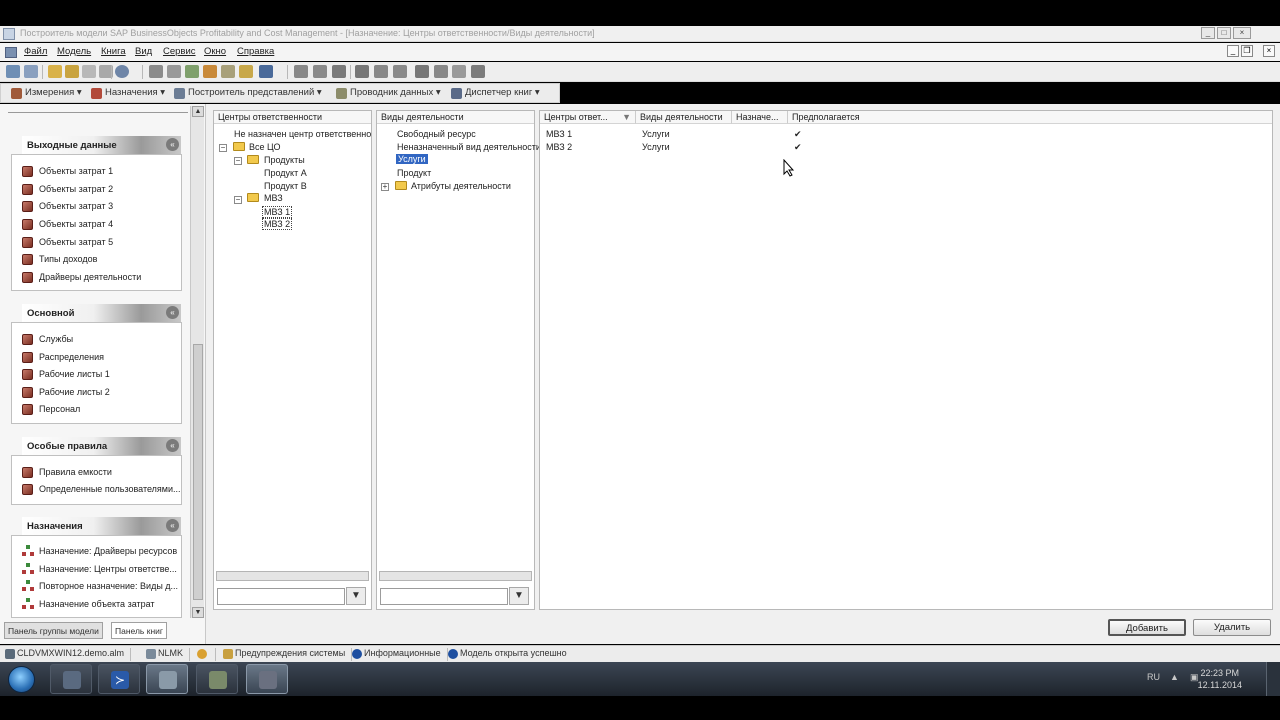  What do you see at coordinates (285, 186) in the screenshot?
I see `tree-item: Продукт B` at bounding box center [285, 186].